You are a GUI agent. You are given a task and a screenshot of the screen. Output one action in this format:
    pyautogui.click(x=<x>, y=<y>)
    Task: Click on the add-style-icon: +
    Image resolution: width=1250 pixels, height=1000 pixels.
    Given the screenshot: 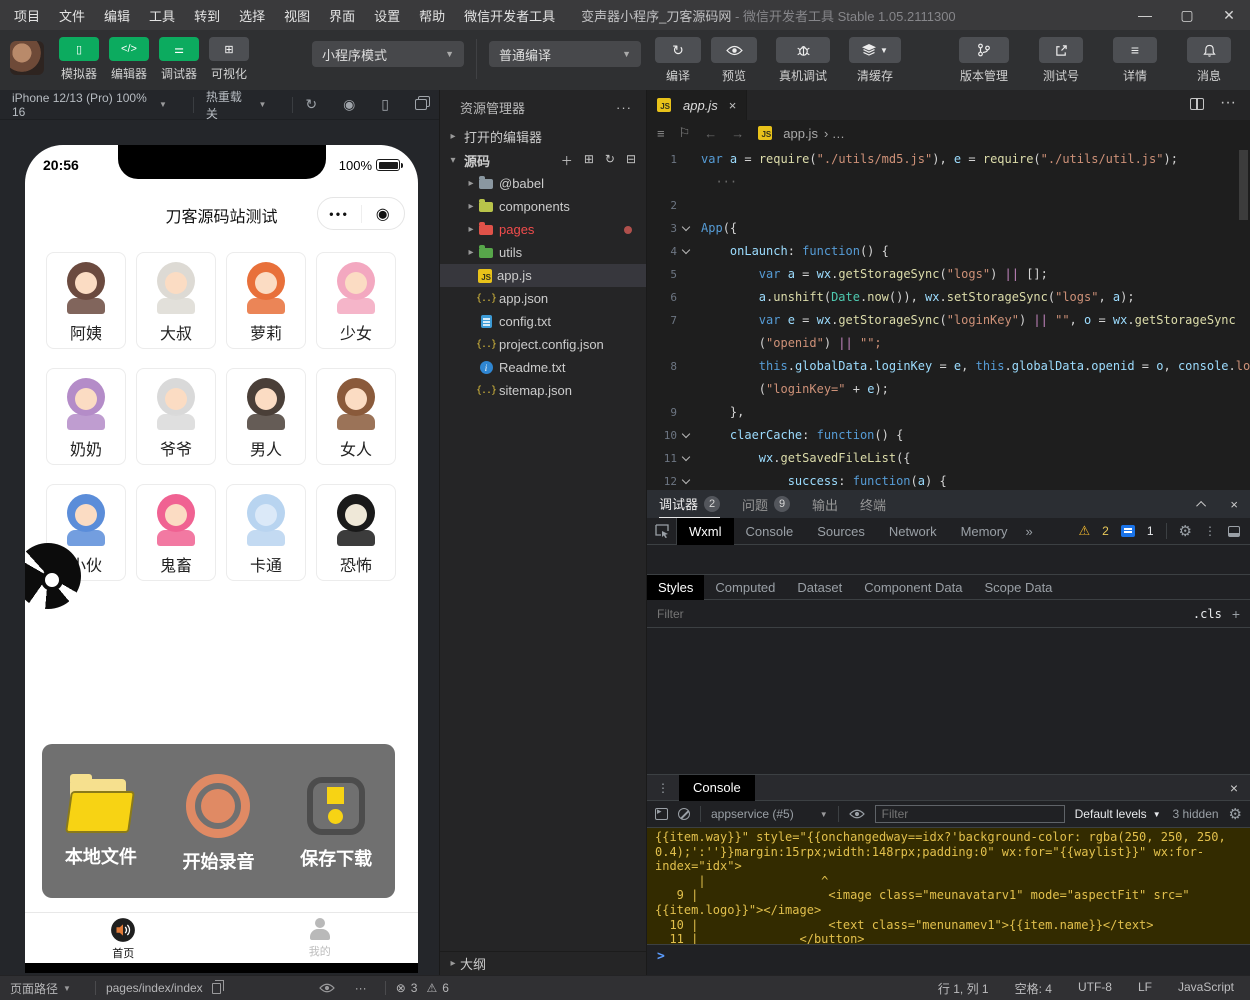 What is the action you would take?
    pyautogui.click(x=1236, y=614)
    